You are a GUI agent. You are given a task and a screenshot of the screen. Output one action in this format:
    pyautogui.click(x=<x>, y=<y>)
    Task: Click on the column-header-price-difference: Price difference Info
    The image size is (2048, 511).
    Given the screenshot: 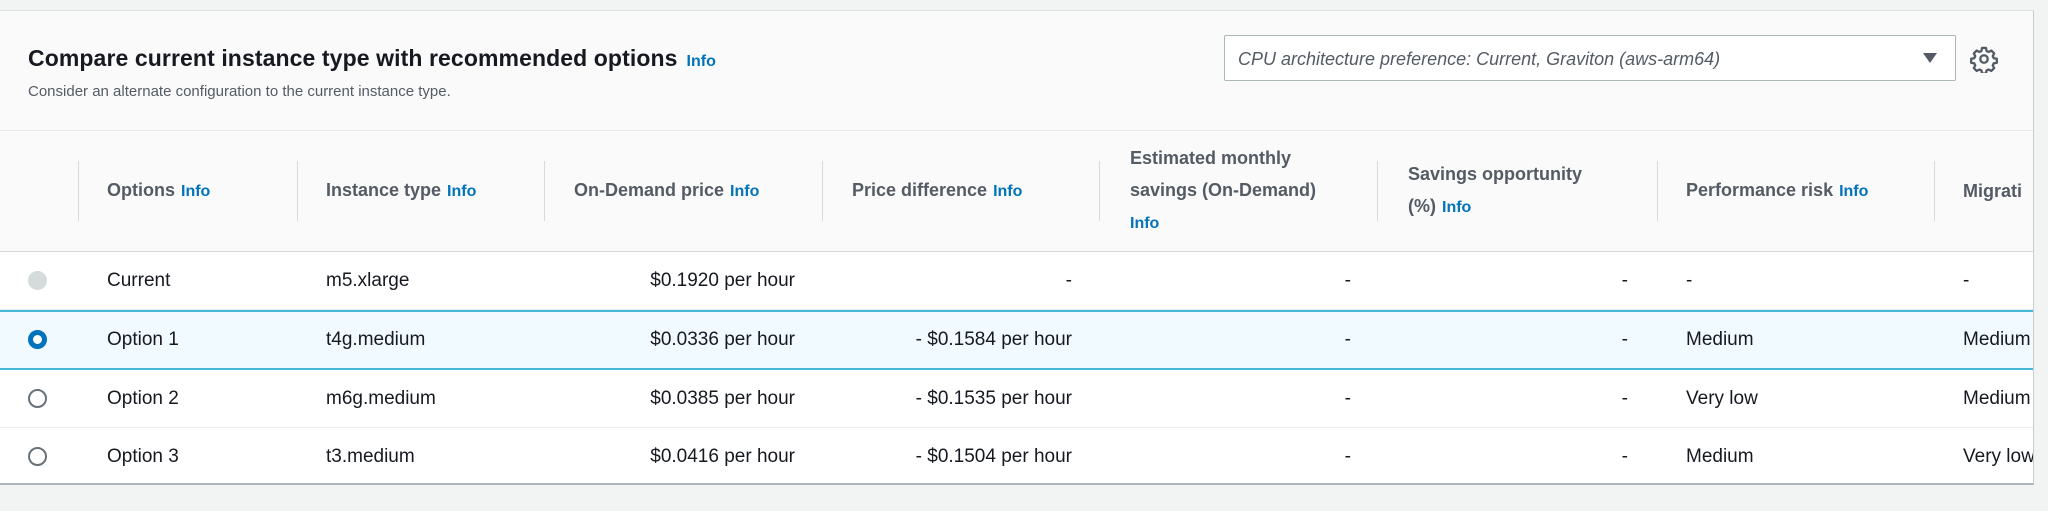 What is the action you would take?
    pyautogui.click(x=965, y=191)
    